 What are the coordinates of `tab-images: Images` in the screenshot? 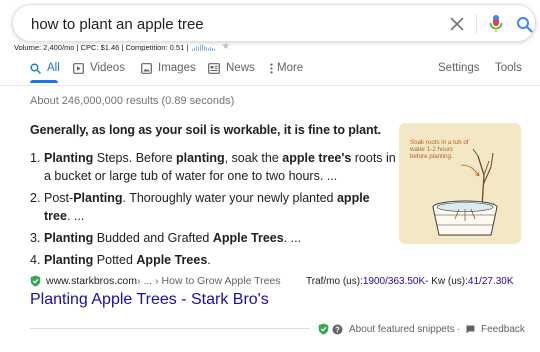 It's located at (168, 68).